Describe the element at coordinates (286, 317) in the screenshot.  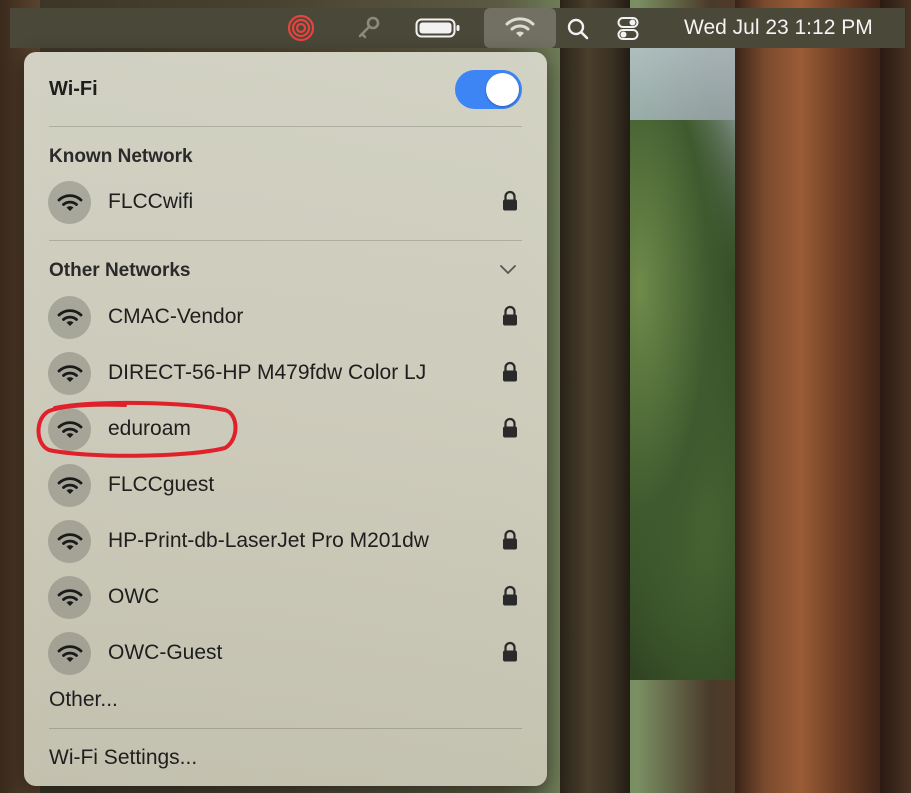
I see `network-row-cmac-vendor: CMAC-Vendor` at that location.